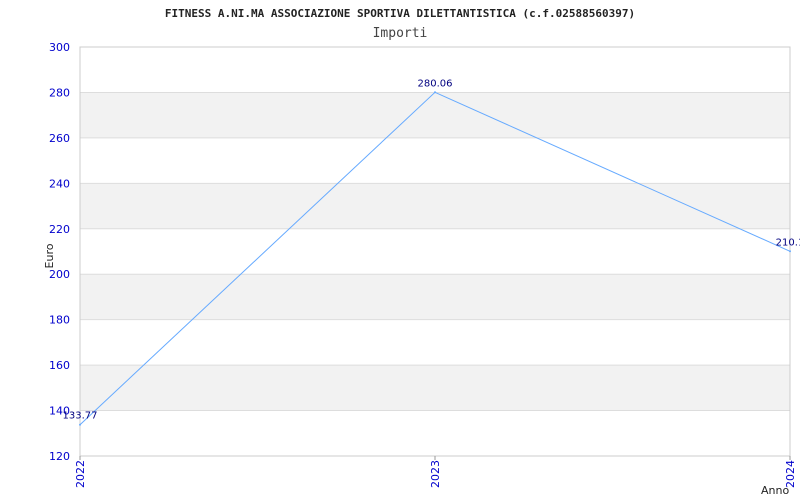 The width and height of the screenshot is (800, 500). Describe the element at coordinates (788, 242) in the screenshot. I see `data-label: 210.1` at that location.